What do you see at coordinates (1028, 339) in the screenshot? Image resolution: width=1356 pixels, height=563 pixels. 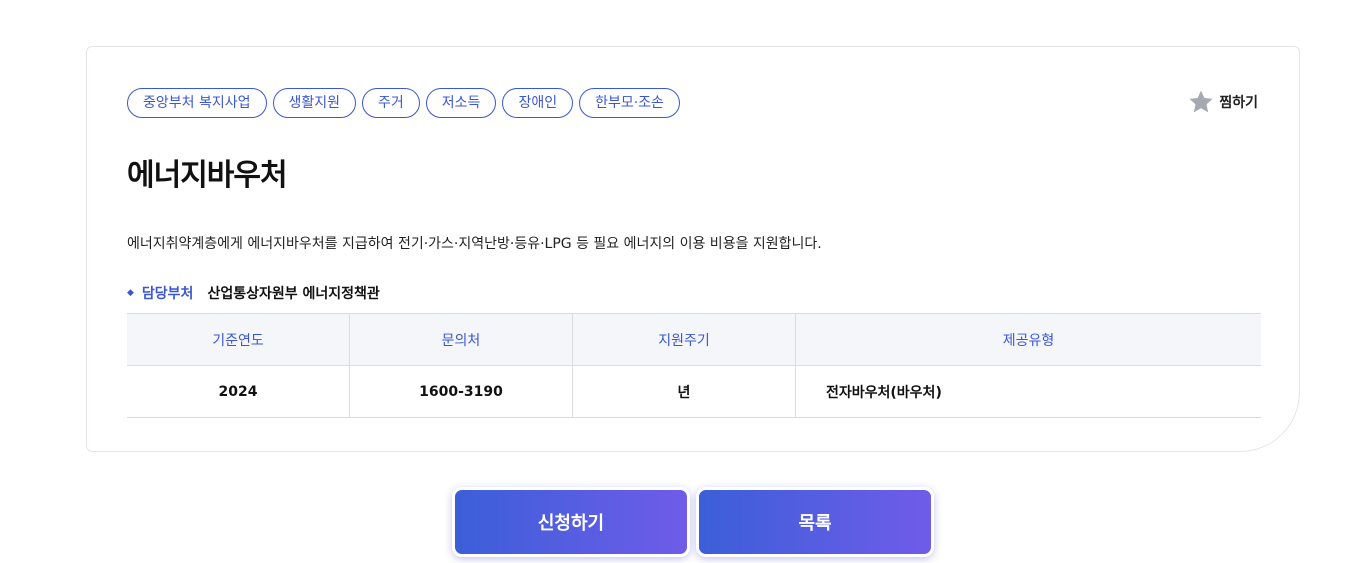 I see `column-header: 제공유형` at bounding box center [1028, 339].